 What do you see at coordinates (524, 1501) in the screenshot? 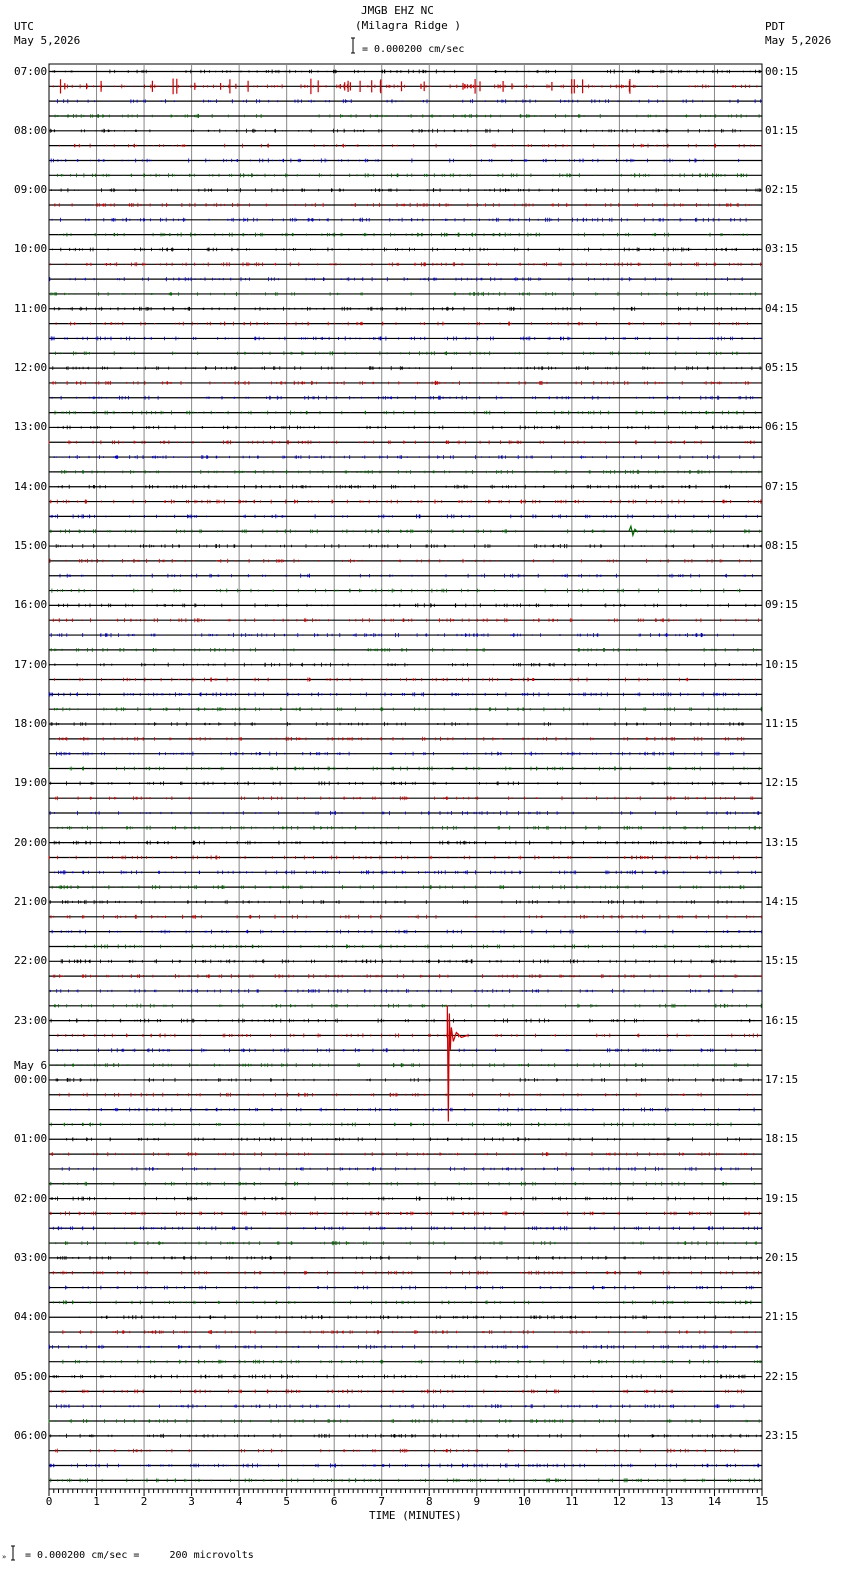
I see `x-tick-label: 10` at bounding box center [524, 1501].